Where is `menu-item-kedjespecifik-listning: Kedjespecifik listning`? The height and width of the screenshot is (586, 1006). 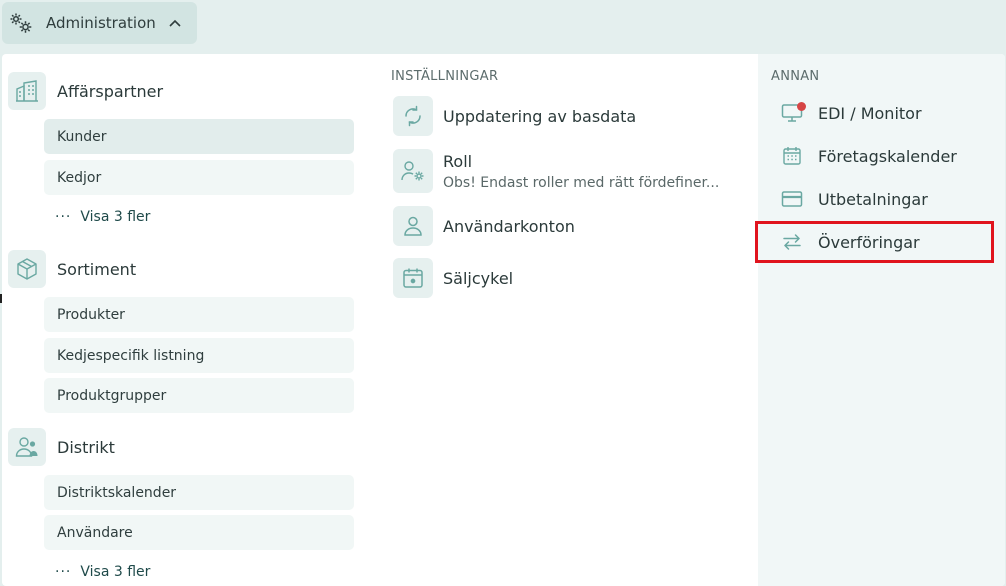 menu-item-kedjespecifik-listning: Kedjespecifik listning is located at coordinates (199, 355).